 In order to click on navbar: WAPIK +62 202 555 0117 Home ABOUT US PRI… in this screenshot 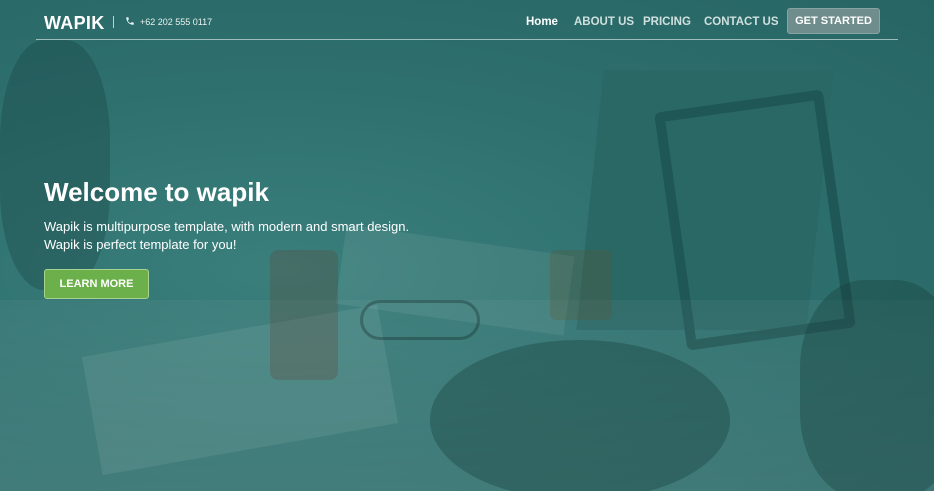, I will do `click(467, 20)`.